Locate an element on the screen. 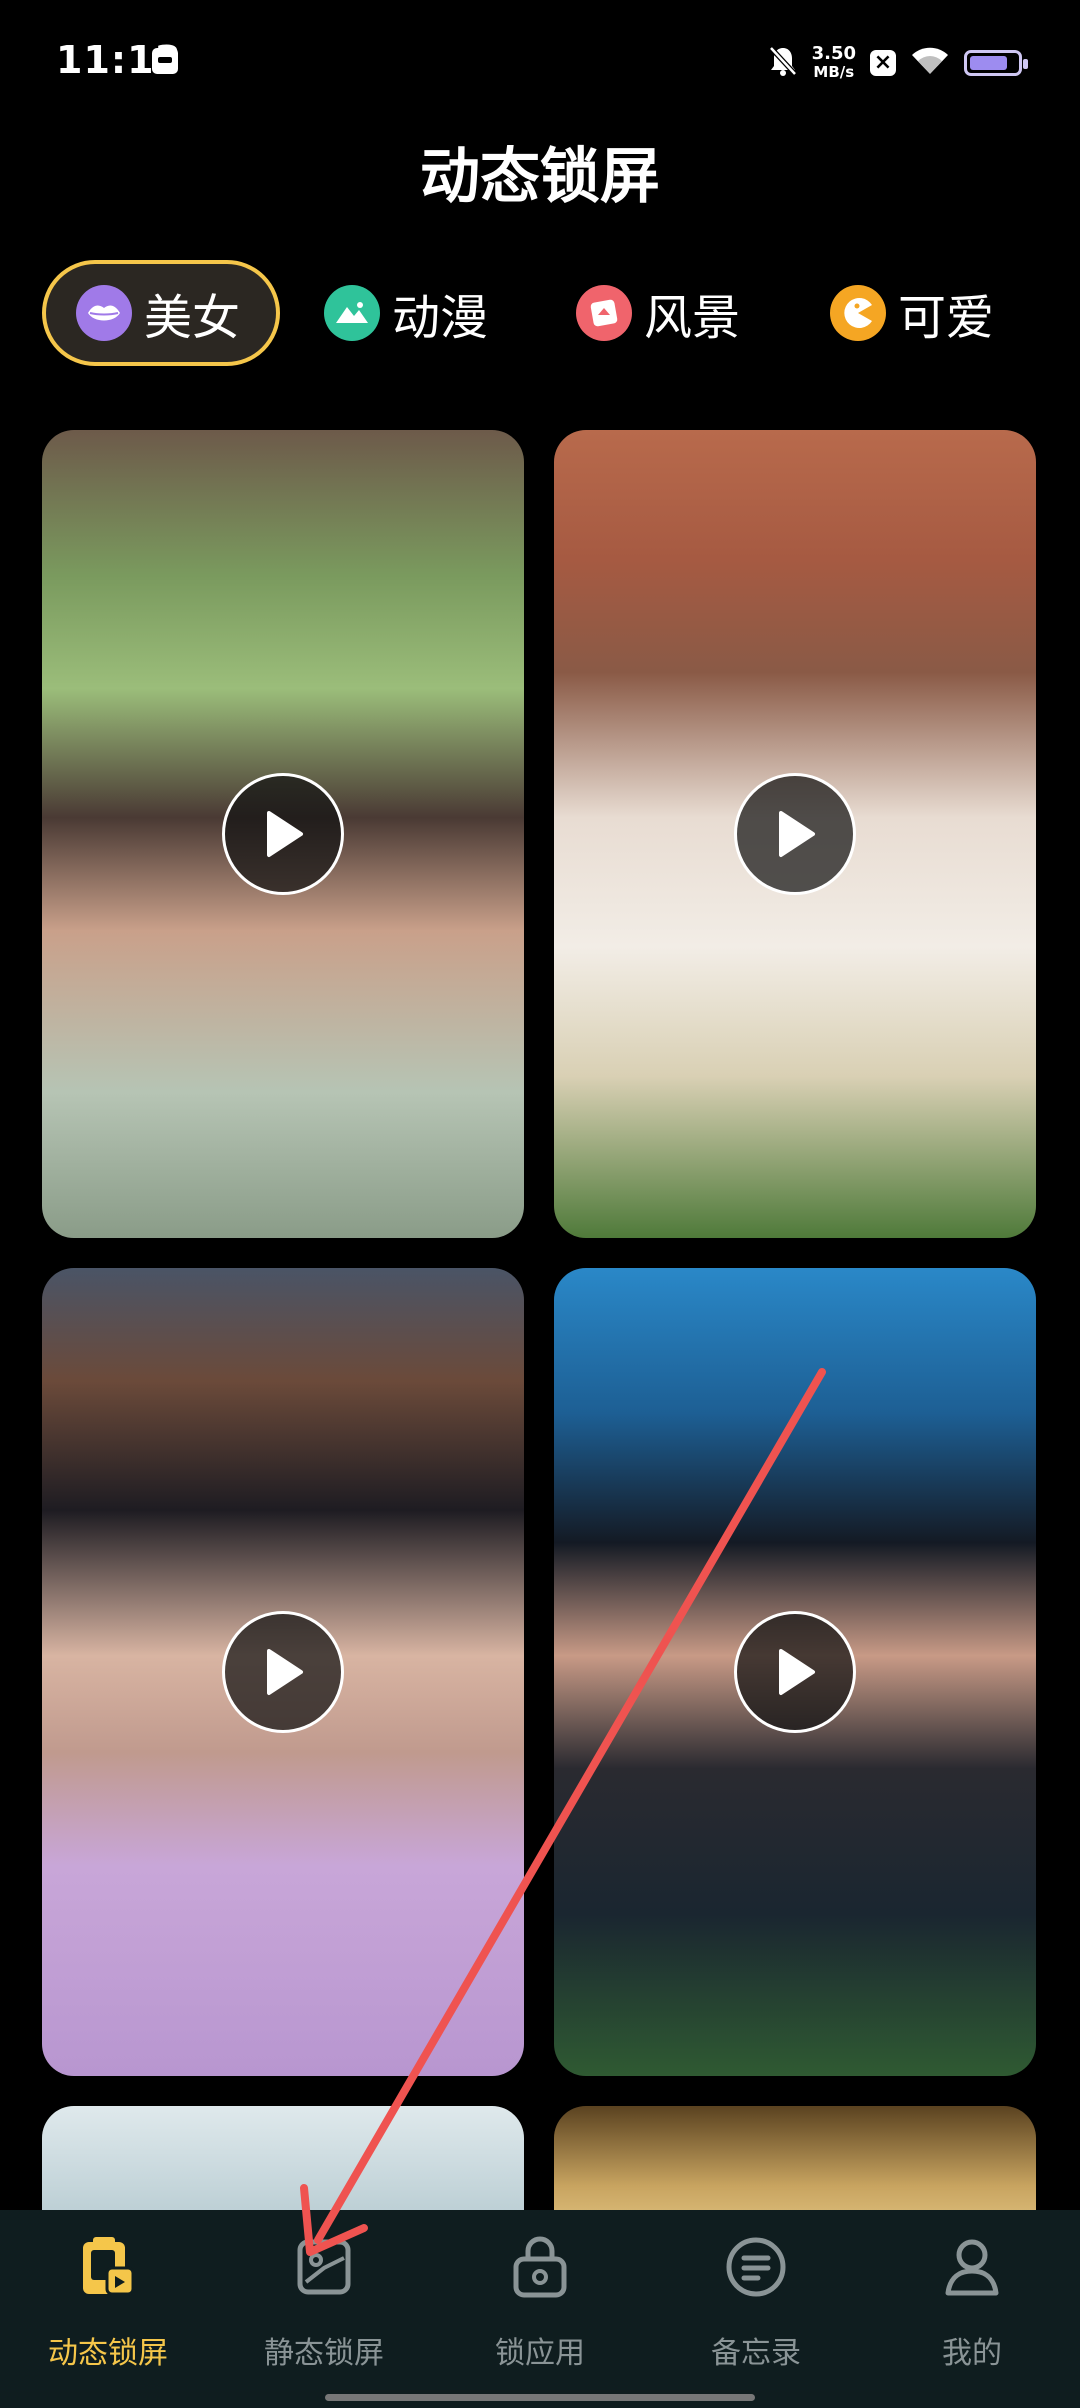  category-anime: 动漫 is located at coordinates (406, 313).